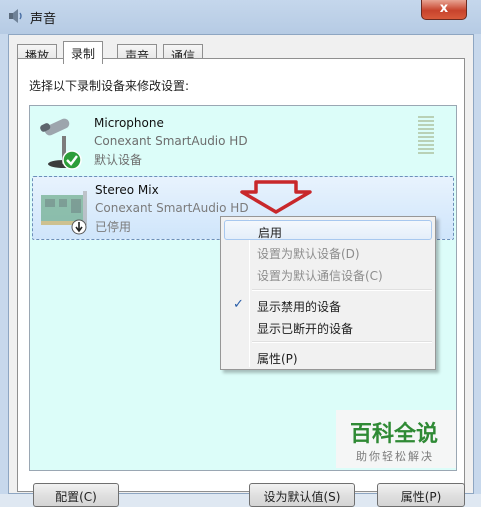  What do you see at coordinates (426, 137) in the screenshot?
I see `level-meter` at bounding box center [426, 137].